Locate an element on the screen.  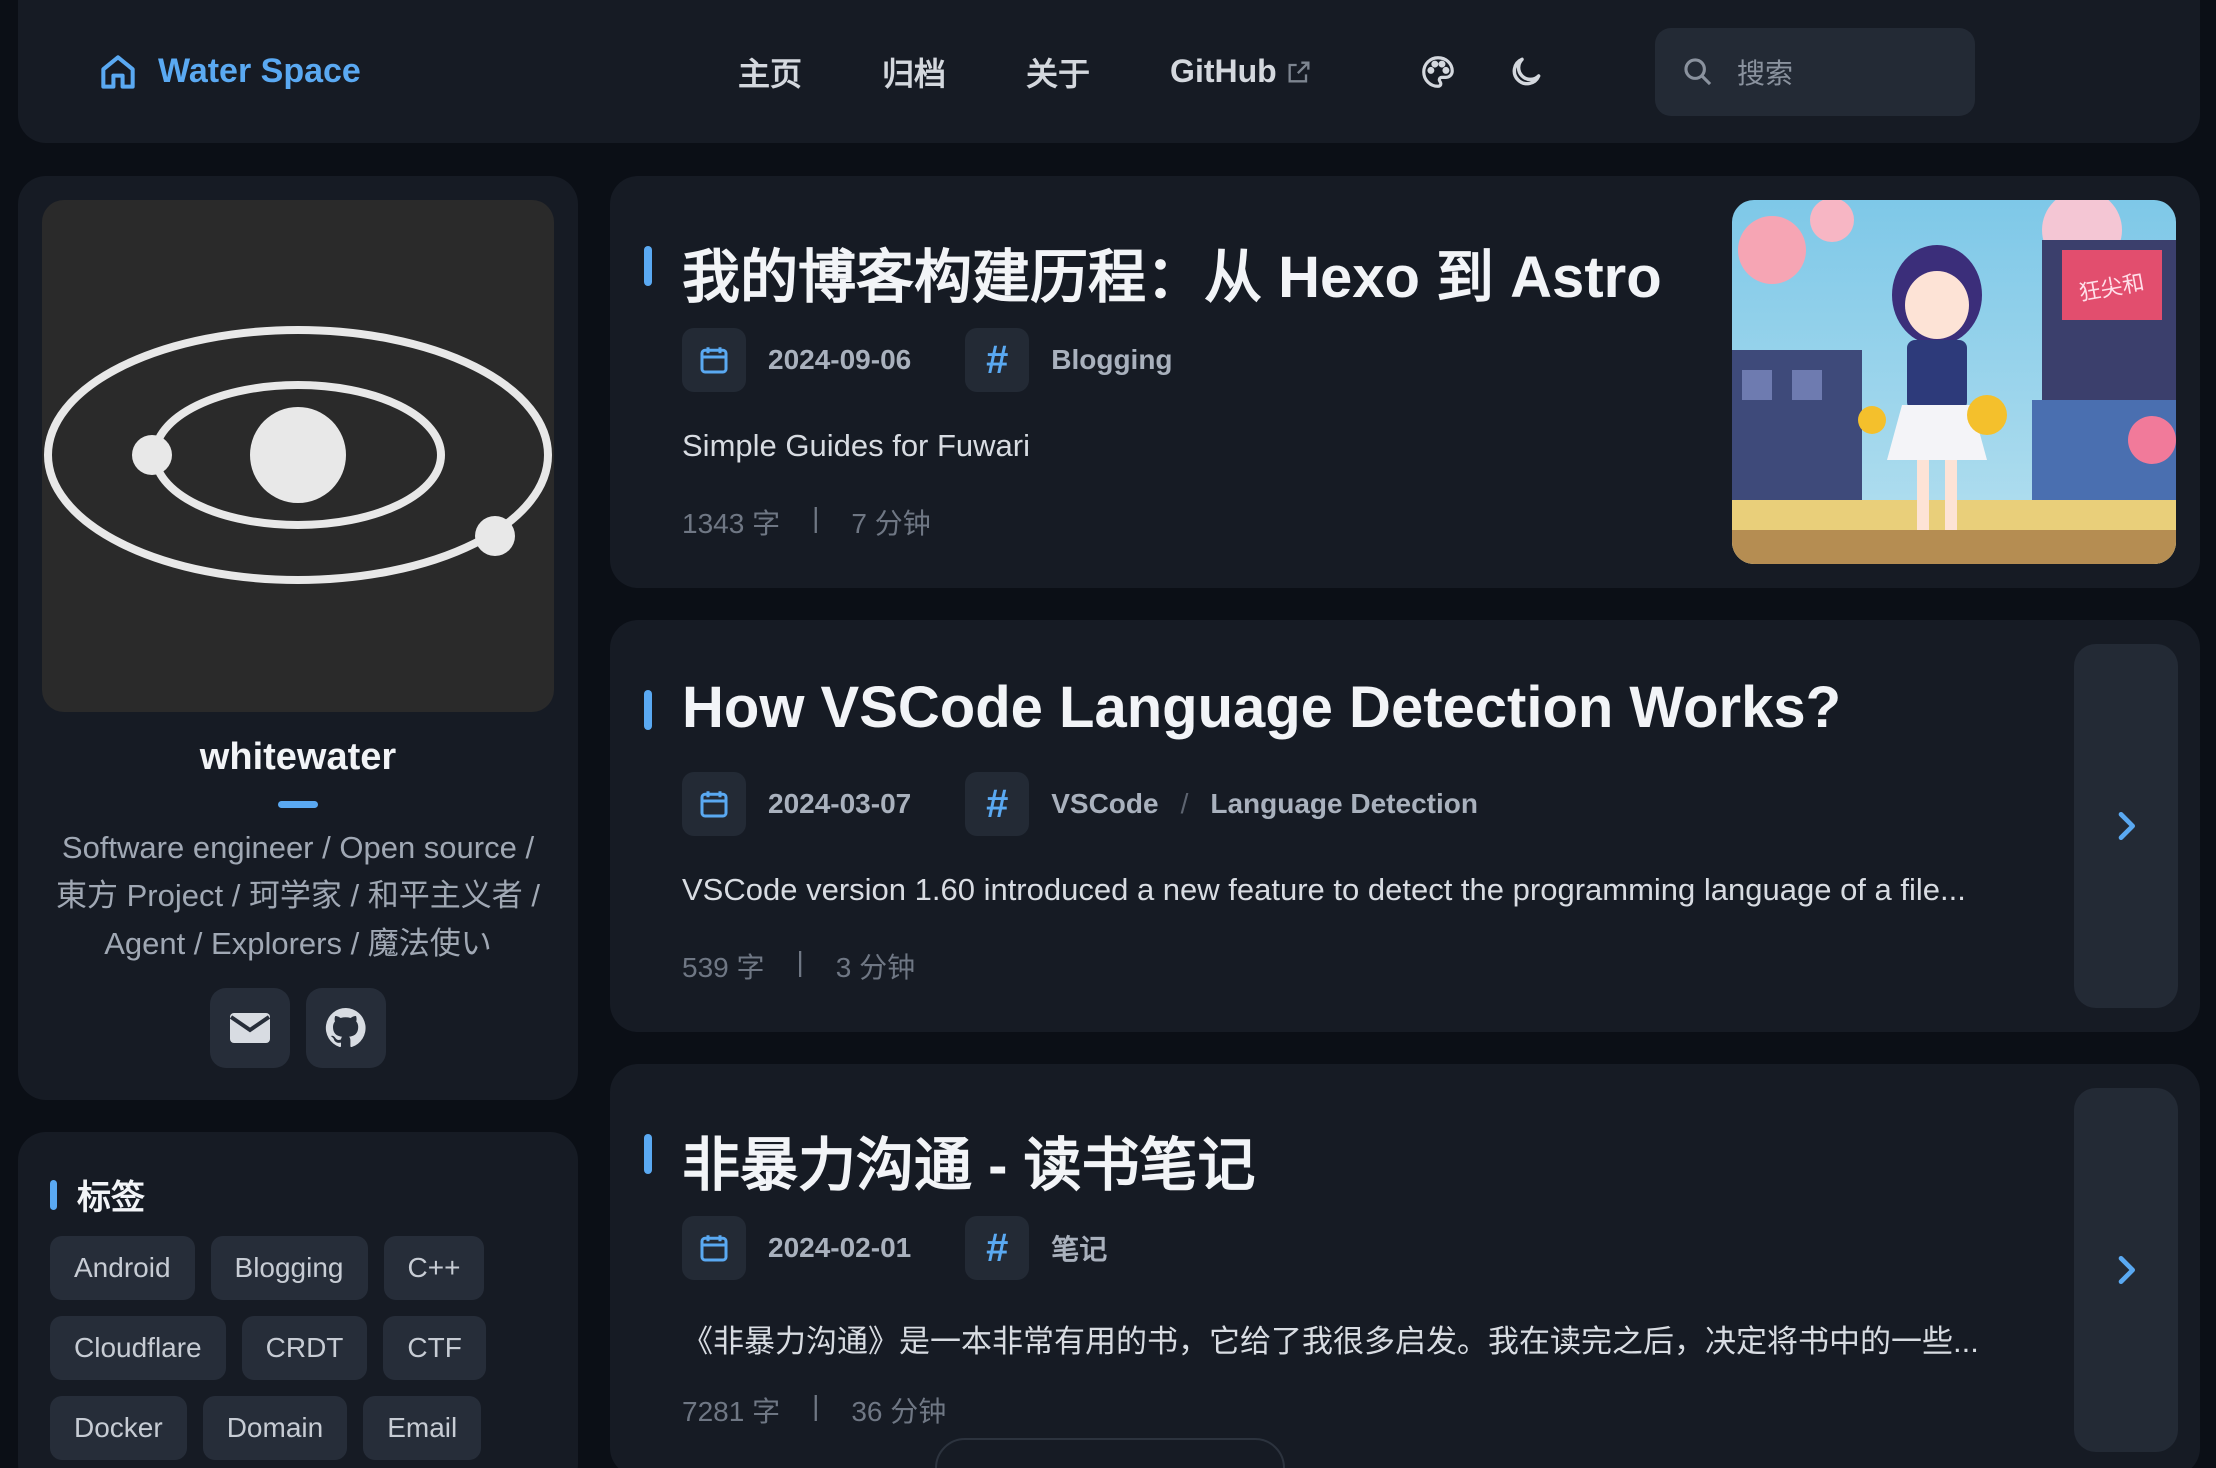
post-date: 2024-03-07 is located at coordinates (840, 803).